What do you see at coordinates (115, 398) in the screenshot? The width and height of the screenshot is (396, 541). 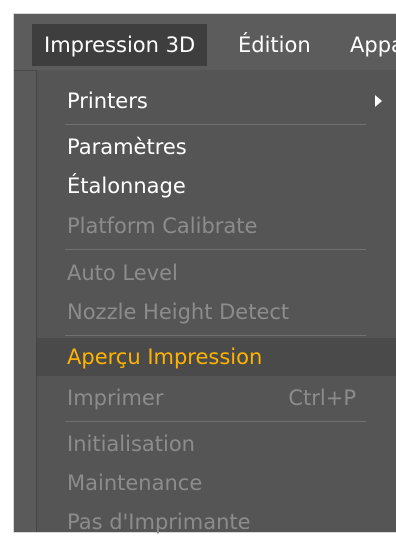 I see `menu-item-label: Imprimer` at bounding box center [115, 398].